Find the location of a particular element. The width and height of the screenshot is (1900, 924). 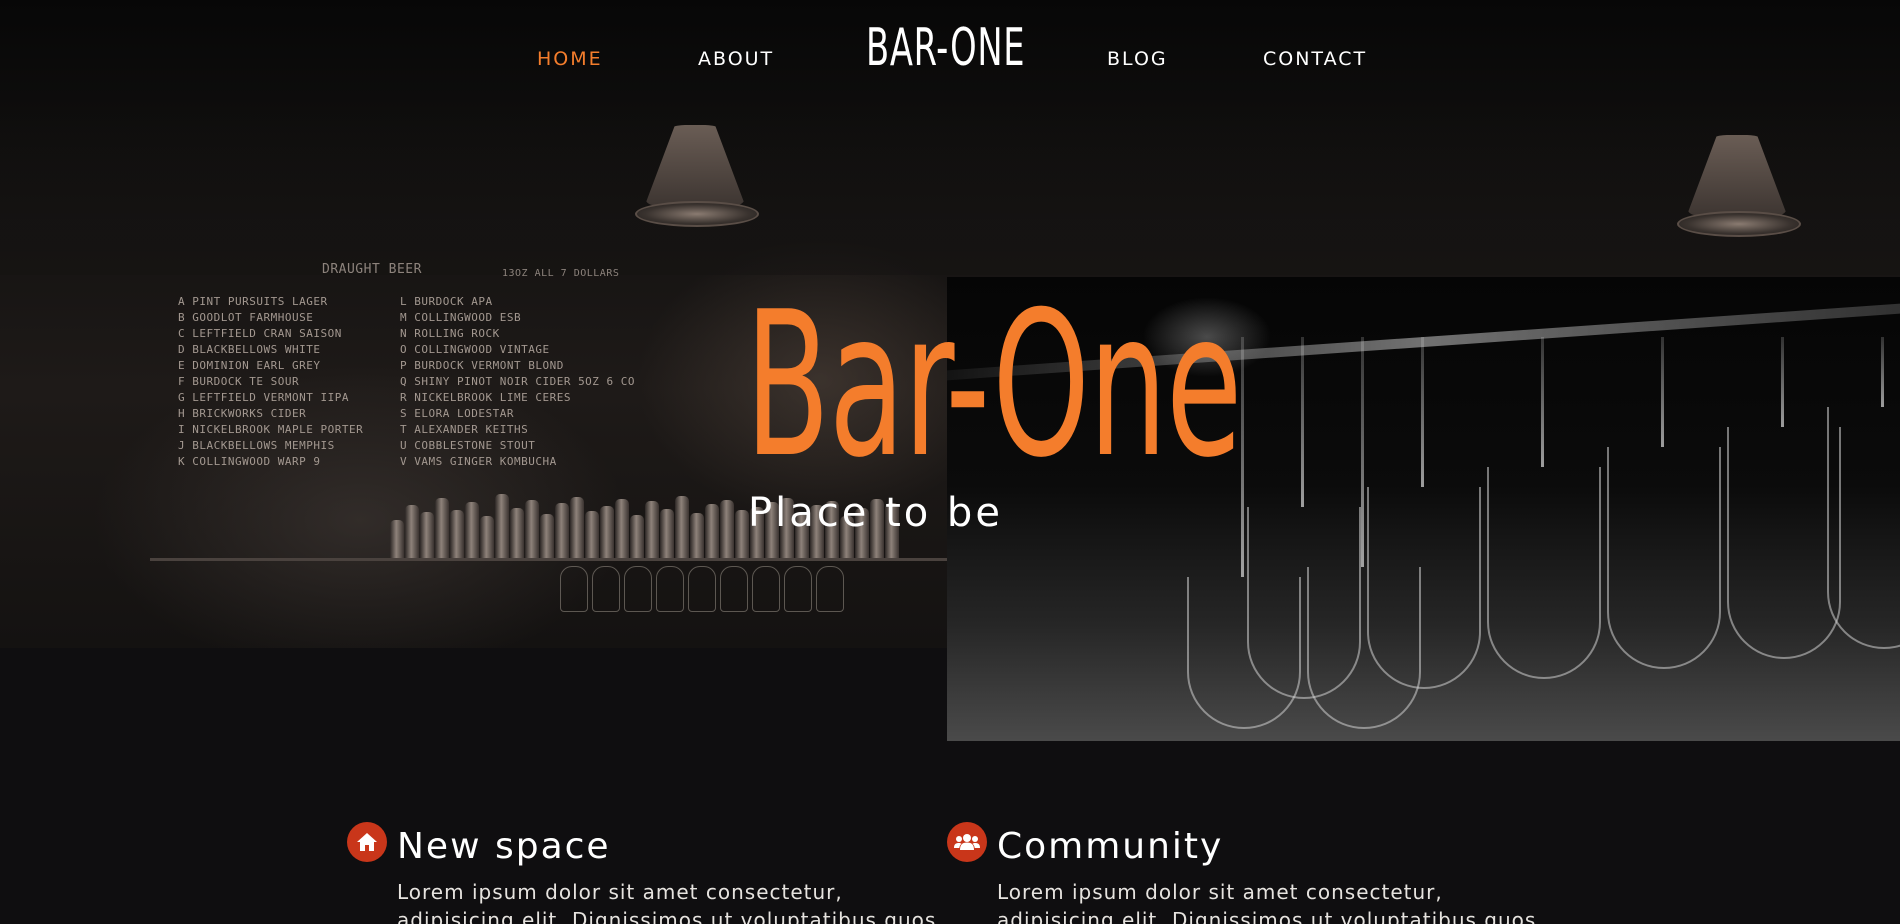

main-navigation: HOME ABOUT BAR-ONE BLOG CONTACT is located at coordinates (950, 55).